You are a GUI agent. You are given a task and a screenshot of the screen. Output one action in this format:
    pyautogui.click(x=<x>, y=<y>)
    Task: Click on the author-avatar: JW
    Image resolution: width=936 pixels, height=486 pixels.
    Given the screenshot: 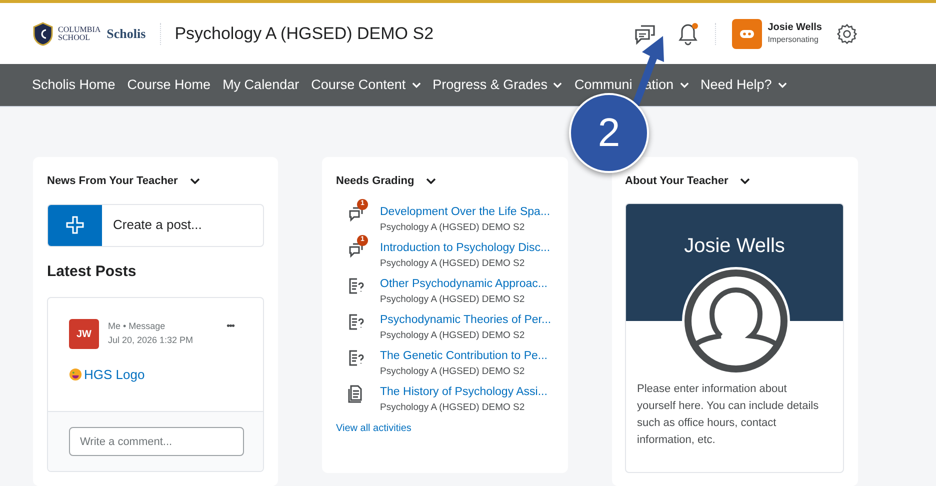 What is the action you would take?
    pyautogui.click(x=84, y=334)
    